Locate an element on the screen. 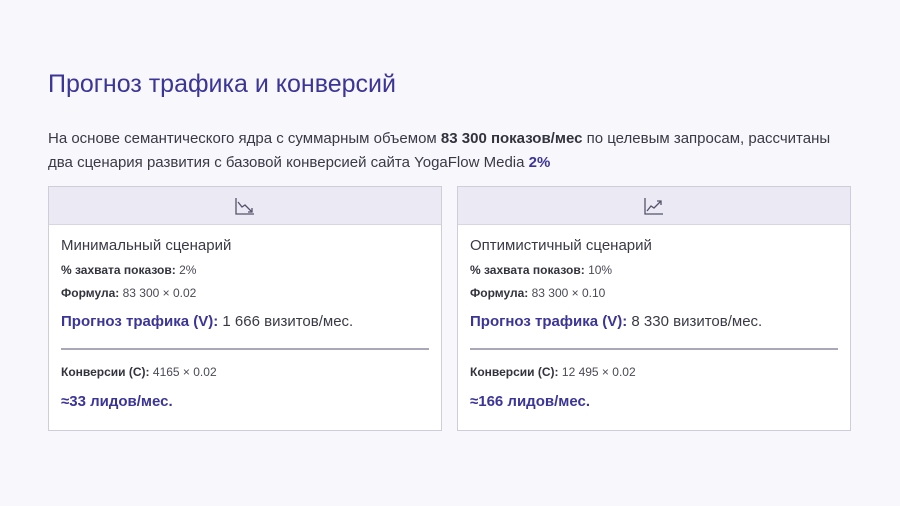  traffic-row: Прогноз трафика (V): 1 666 визитов/мес. is located at coordinates (245, 321).